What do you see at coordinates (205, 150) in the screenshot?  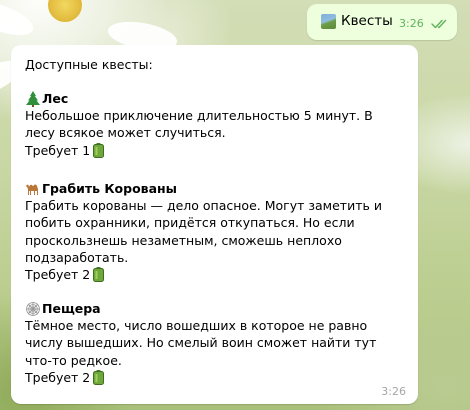 I see `quest-requirement: Требует 1` at bounding box center [205, 150].